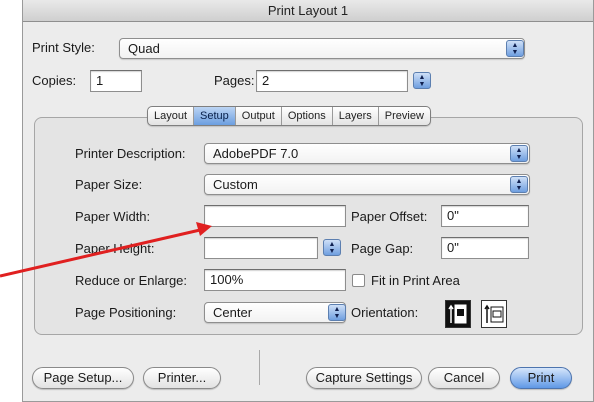 Image resolution: width=594 pixels, height=402 pixels. I want to click on paper-size-label: Paper Size:, so click(109, 184).